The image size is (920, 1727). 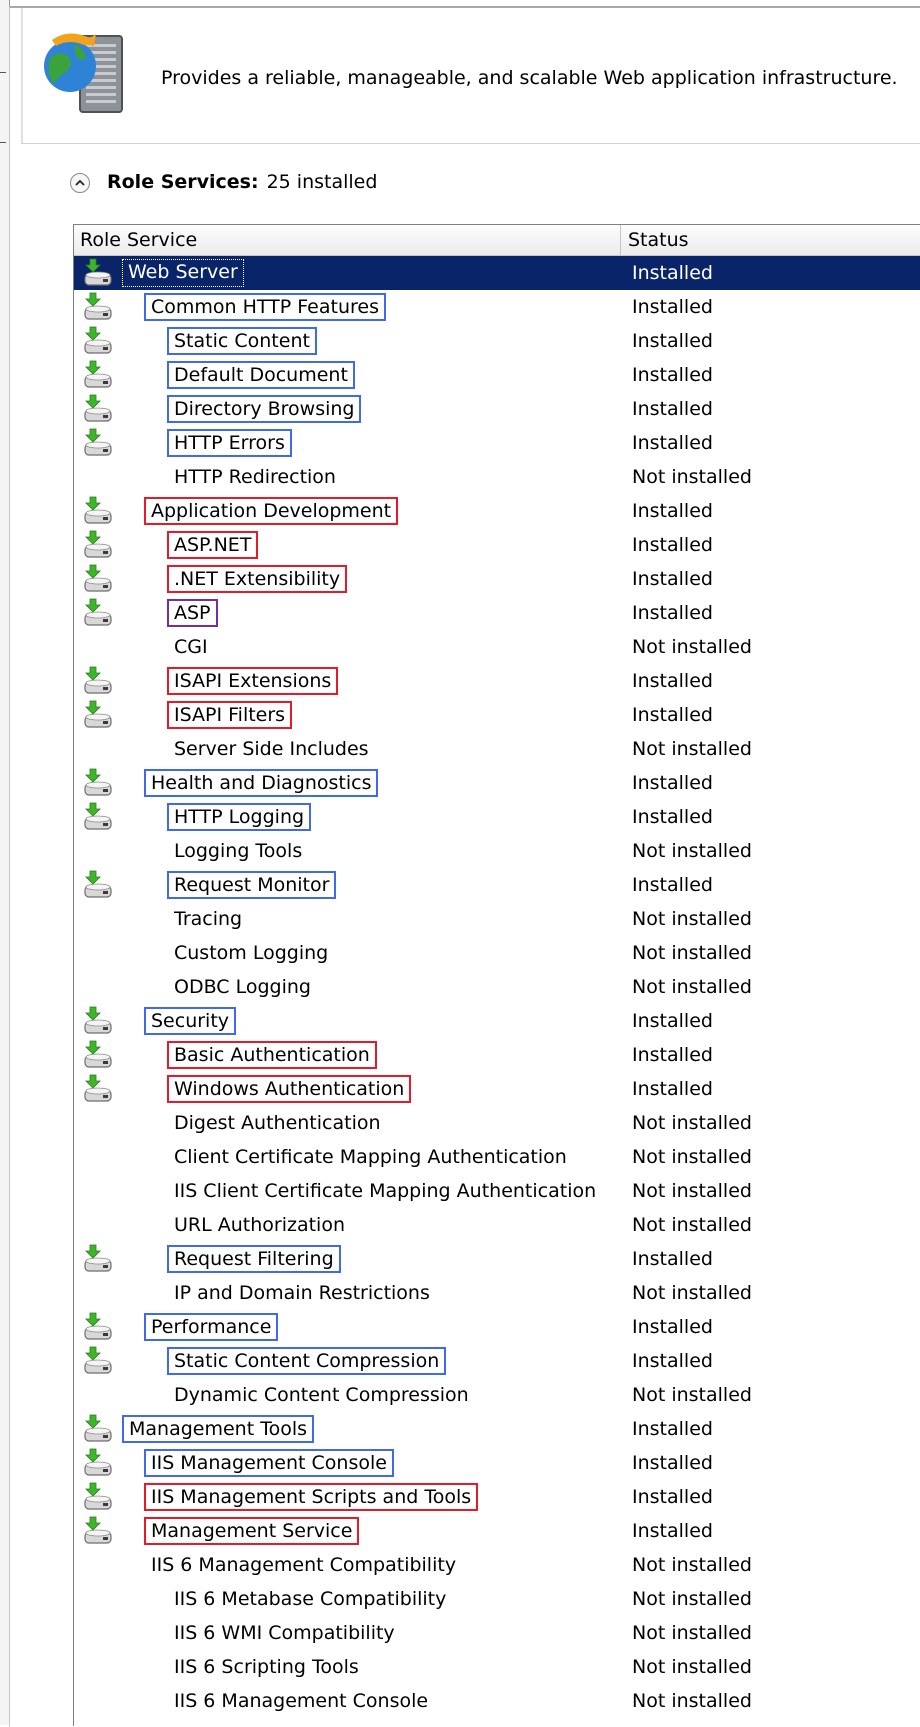 What do you see at coordinates (497, 1429) in the screenshot?
I see `table-row-management-tools: Management Tools Installed` at bounding box center [497, 1429].